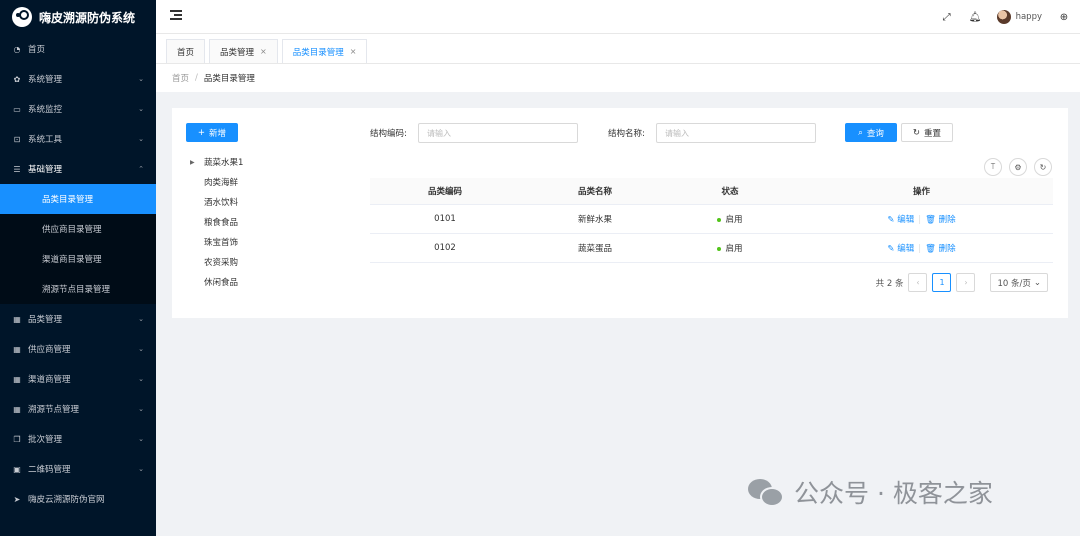 Image resolution: width=1080 pixels, height=536 pixels. What do you see at coordinates (318, 52) in the screenshot?
I see `tab-label: 品类目录管理` at bounding box center [318, 52].